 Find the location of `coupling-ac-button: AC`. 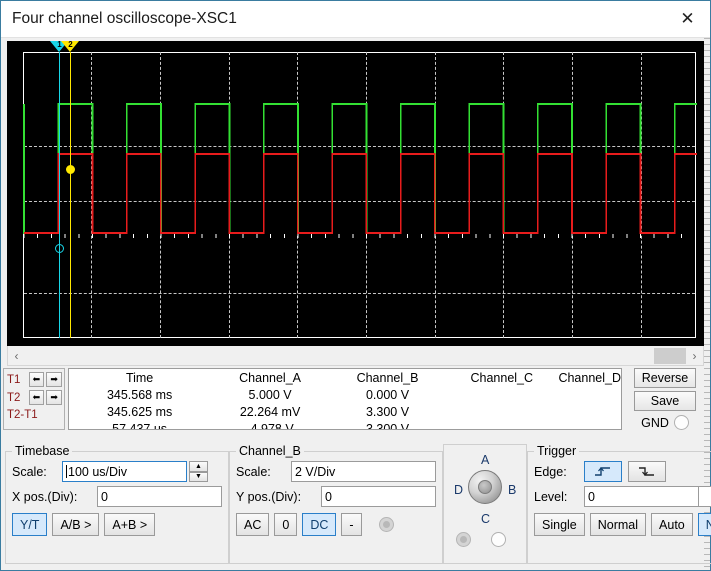

coupling-ac-button: AC is located at coordinates (253, 524).